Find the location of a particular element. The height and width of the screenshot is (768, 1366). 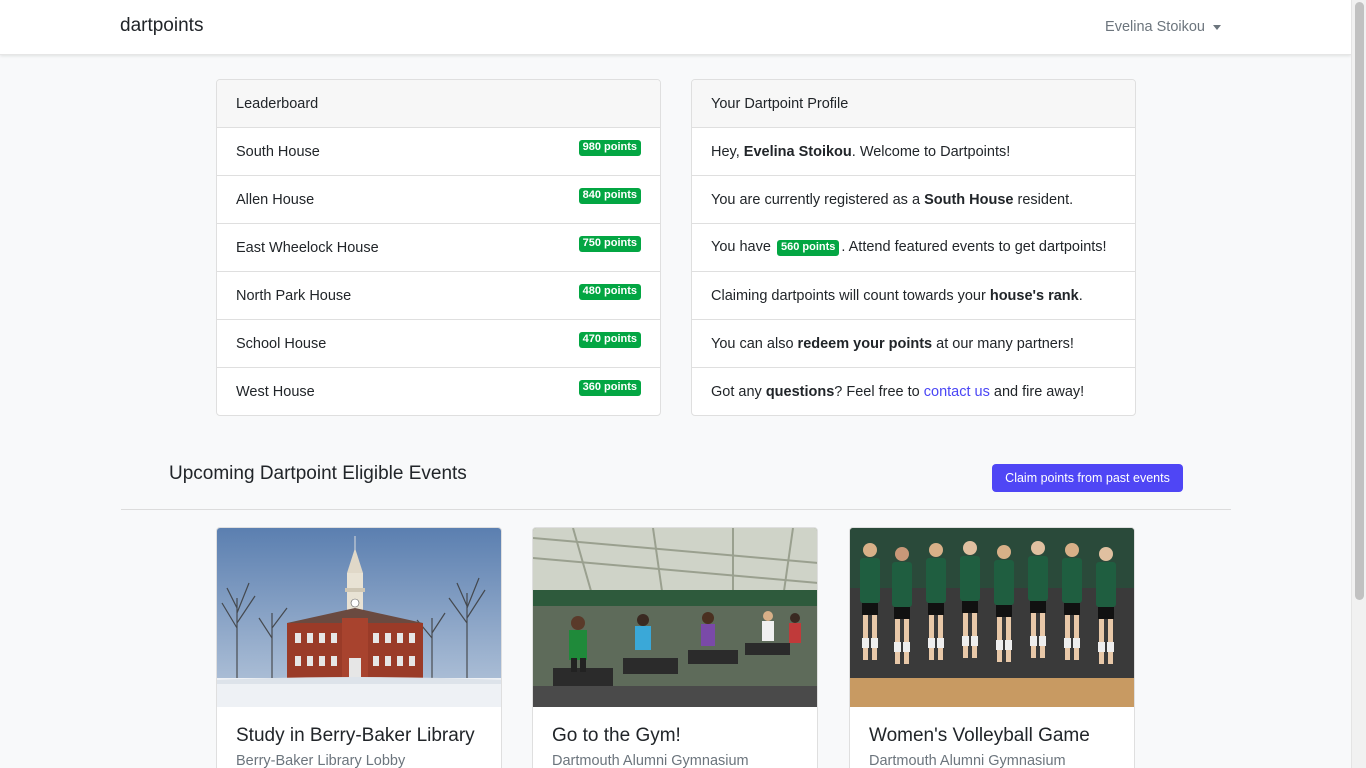

claim-points-button: Claim points from past events is located at coordinates (1087, 478).